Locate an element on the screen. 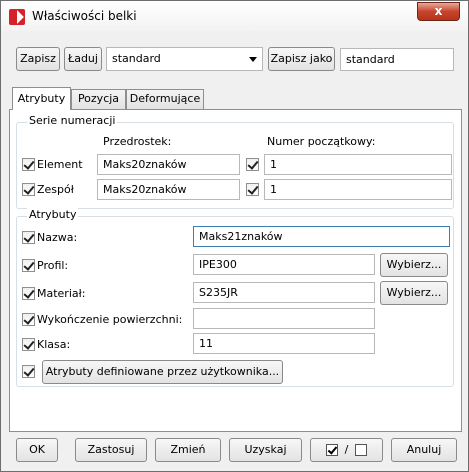 This screenshot has width=469, height=472. save-as-name-input: standard is located at coordinates (397, 59).